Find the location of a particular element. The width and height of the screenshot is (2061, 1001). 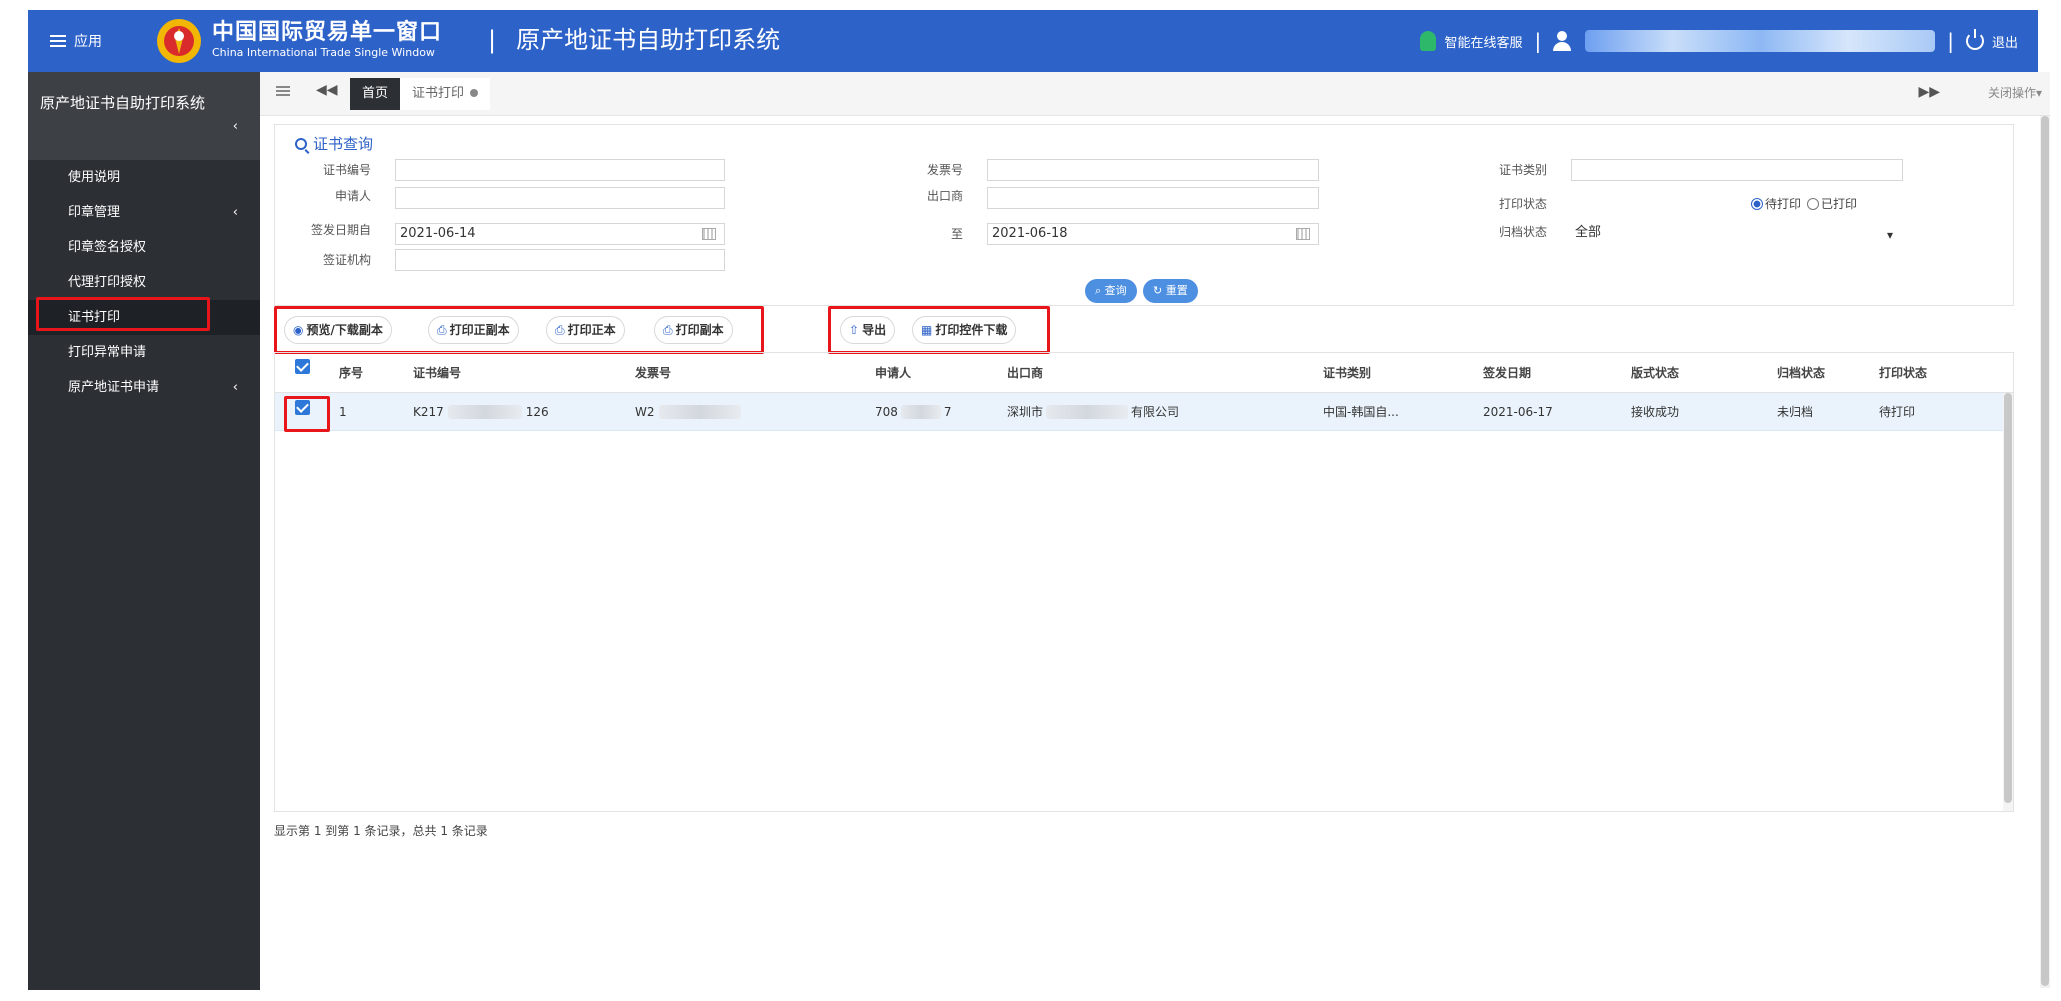

search-icon is located at coordinates (301, 143).